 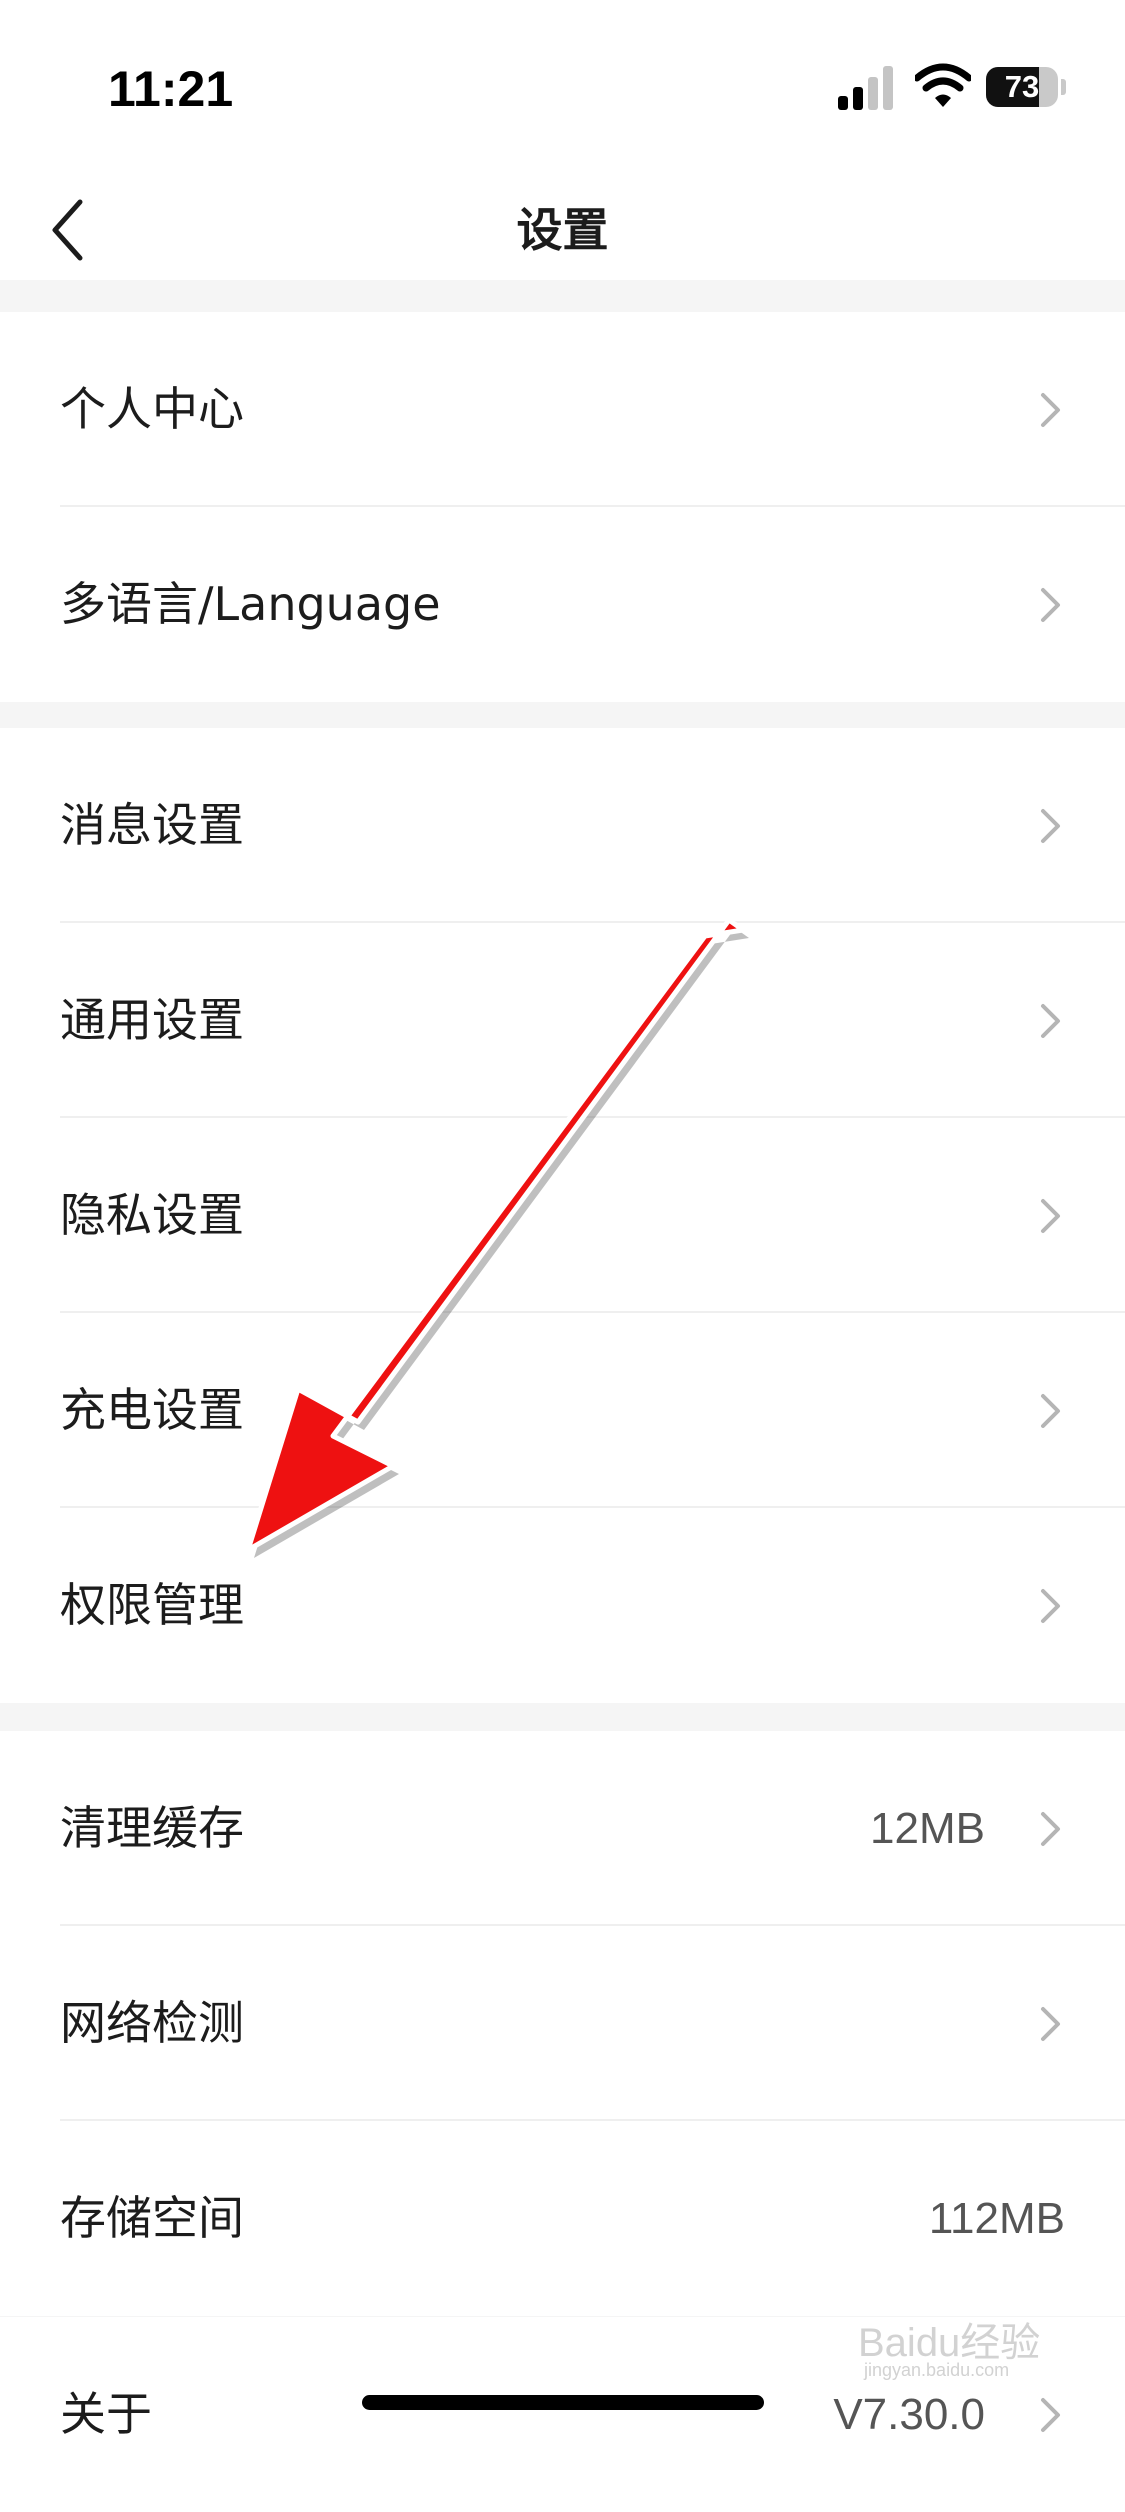 I want to click on settings-item-charging: 充电设置, so click(x=562, y=1410).